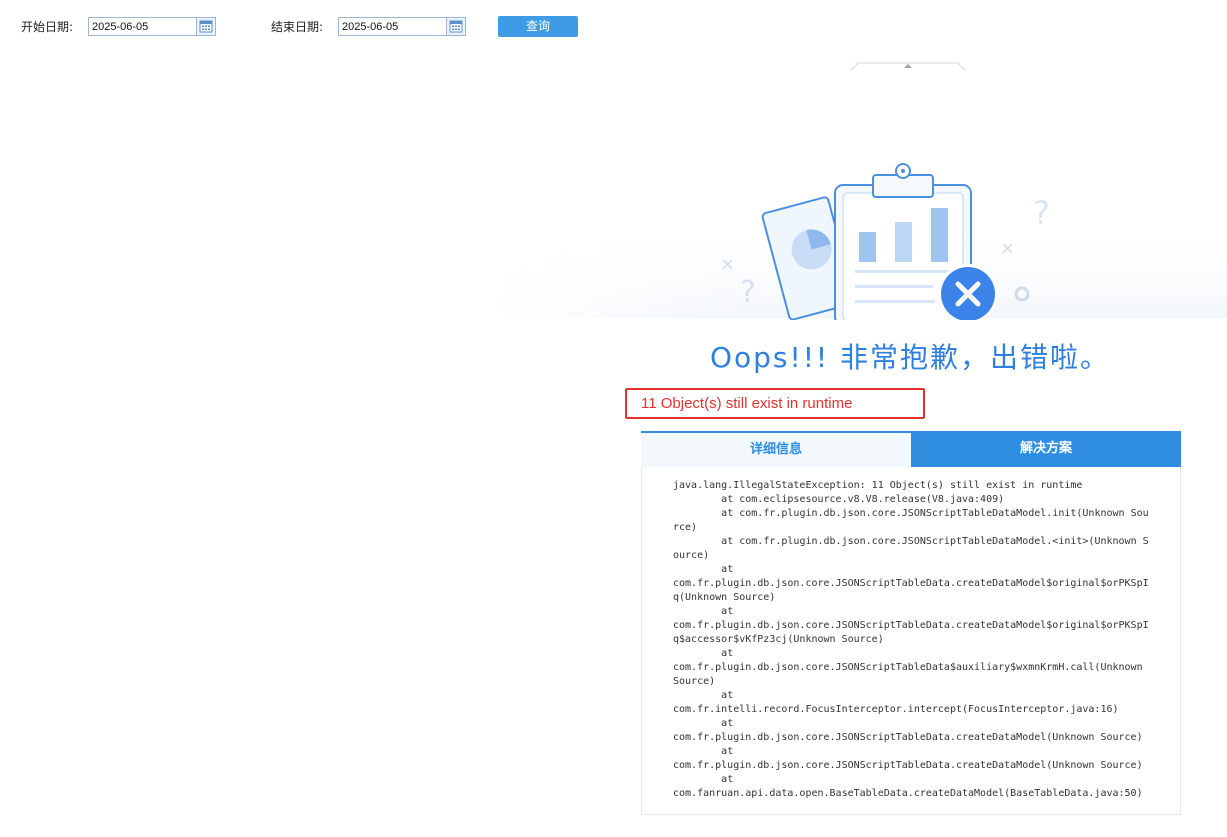 The height and width of the screenshot is (837, 1227). Describe the element at coordinates (1046, 449) in the screenshot. I see `tab-solution: 解决方案` at that location.